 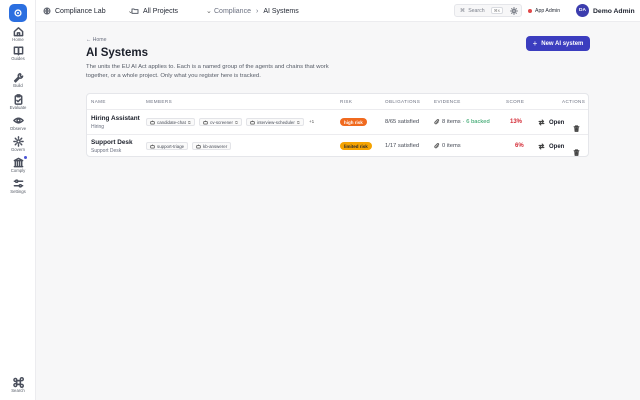 What do you see at coordinates (232, 11) in the screenshot?
I see `breadcrumb-compliance: Compliance` at bounding box center [232, 11].